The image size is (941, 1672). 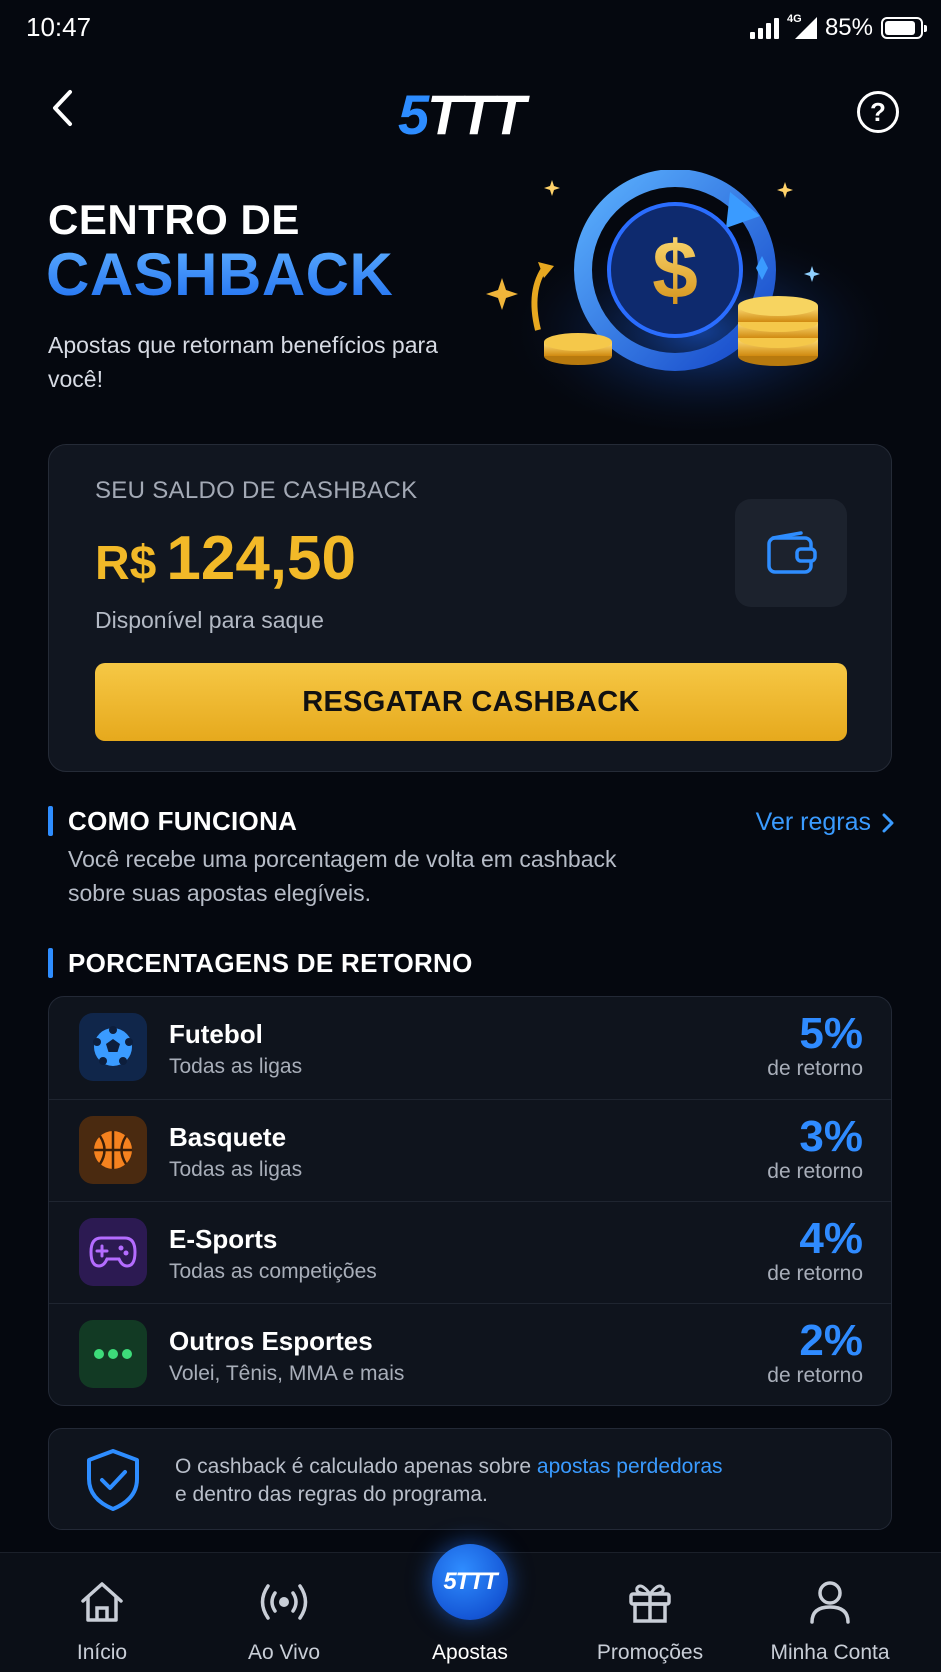 I want to click on brand-logo: 5TTT, so click(x=462, y=114).